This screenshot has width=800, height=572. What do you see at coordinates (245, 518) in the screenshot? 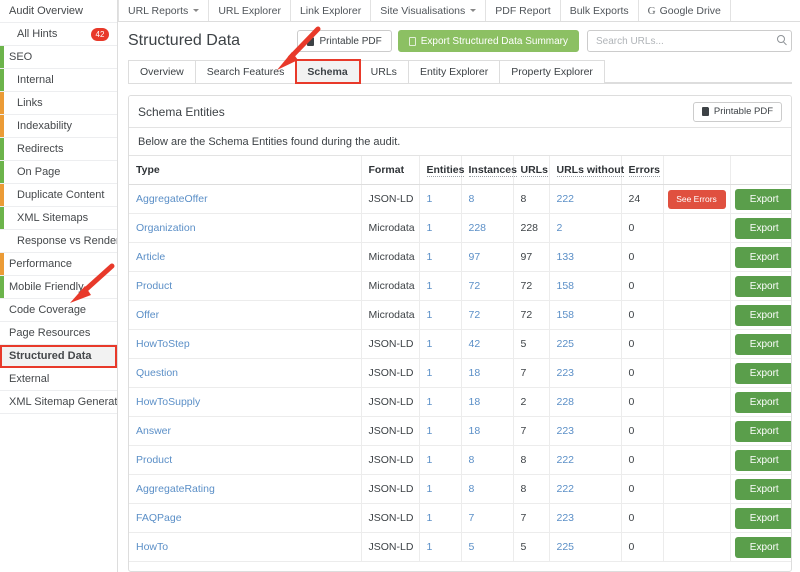
I see `cell-type: FAQPage` at bounding box center [245, 518].